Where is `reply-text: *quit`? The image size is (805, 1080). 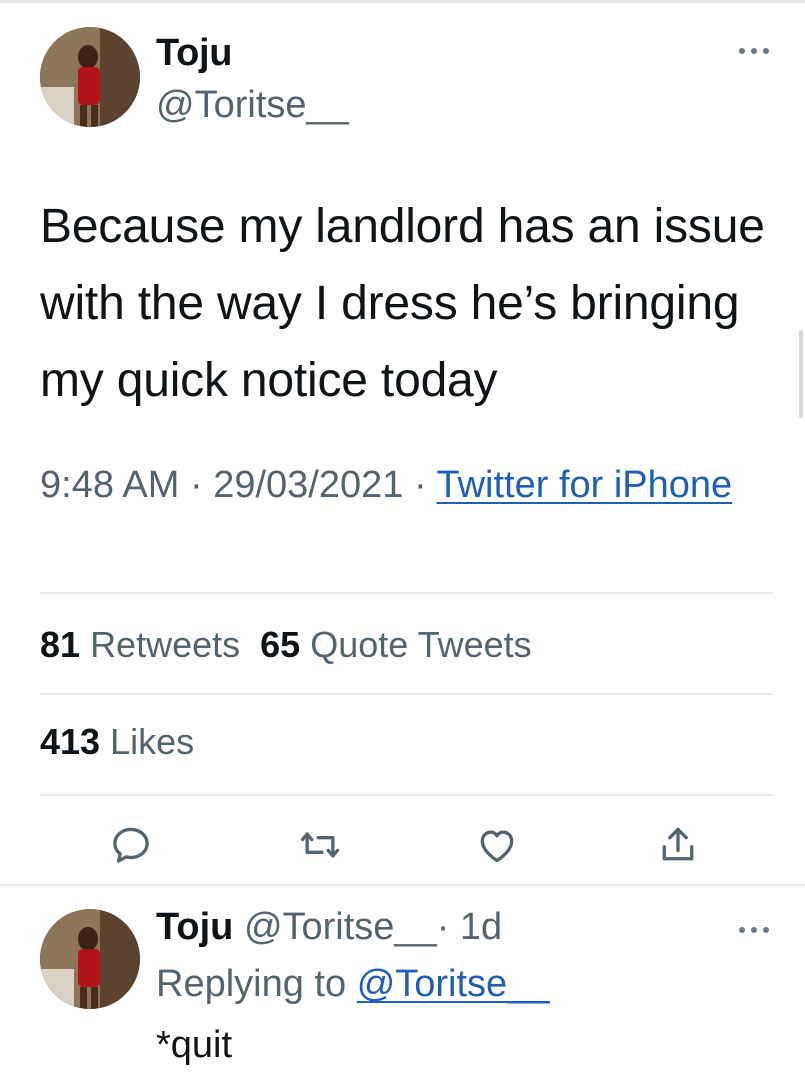 reply-text: *quit is located at coordinates (194, 1045).